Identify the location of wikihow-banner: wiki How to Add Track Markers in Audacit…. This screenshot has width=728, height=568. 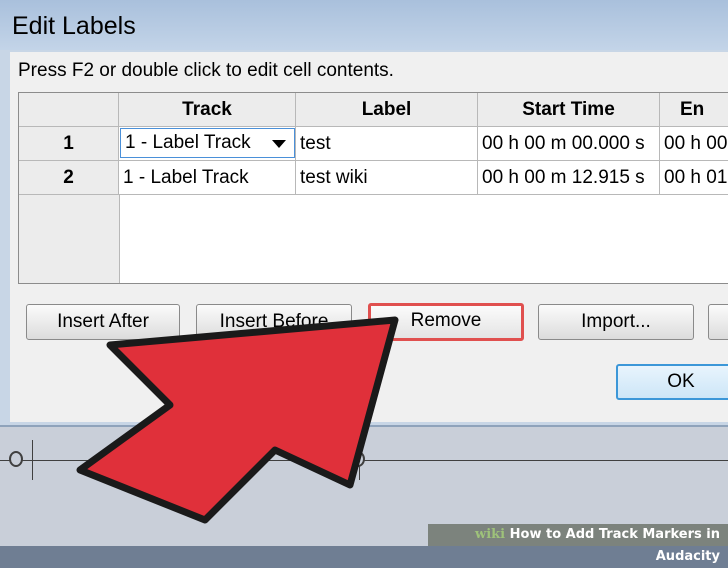
(578, 544).